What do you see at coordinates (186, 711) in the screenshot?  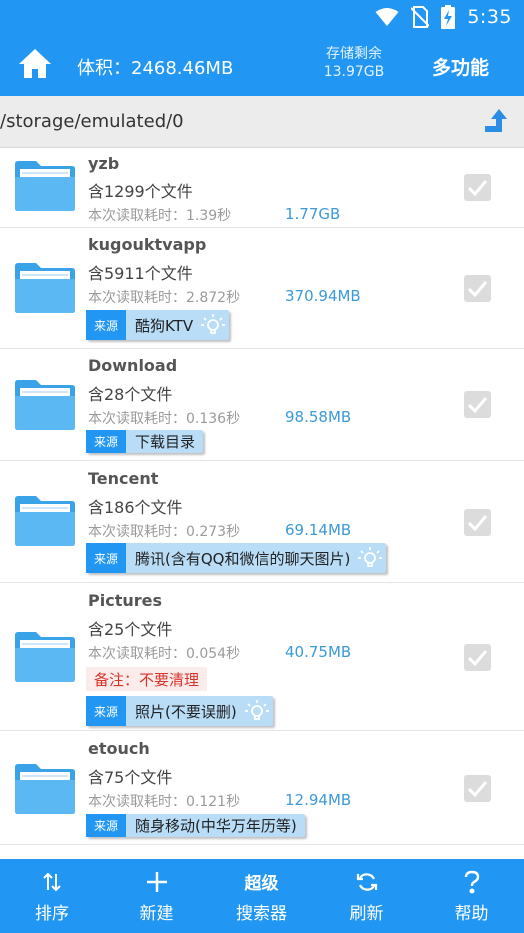 I see `source-text: 照片(不要误删)` at bounding box center [186, 711].